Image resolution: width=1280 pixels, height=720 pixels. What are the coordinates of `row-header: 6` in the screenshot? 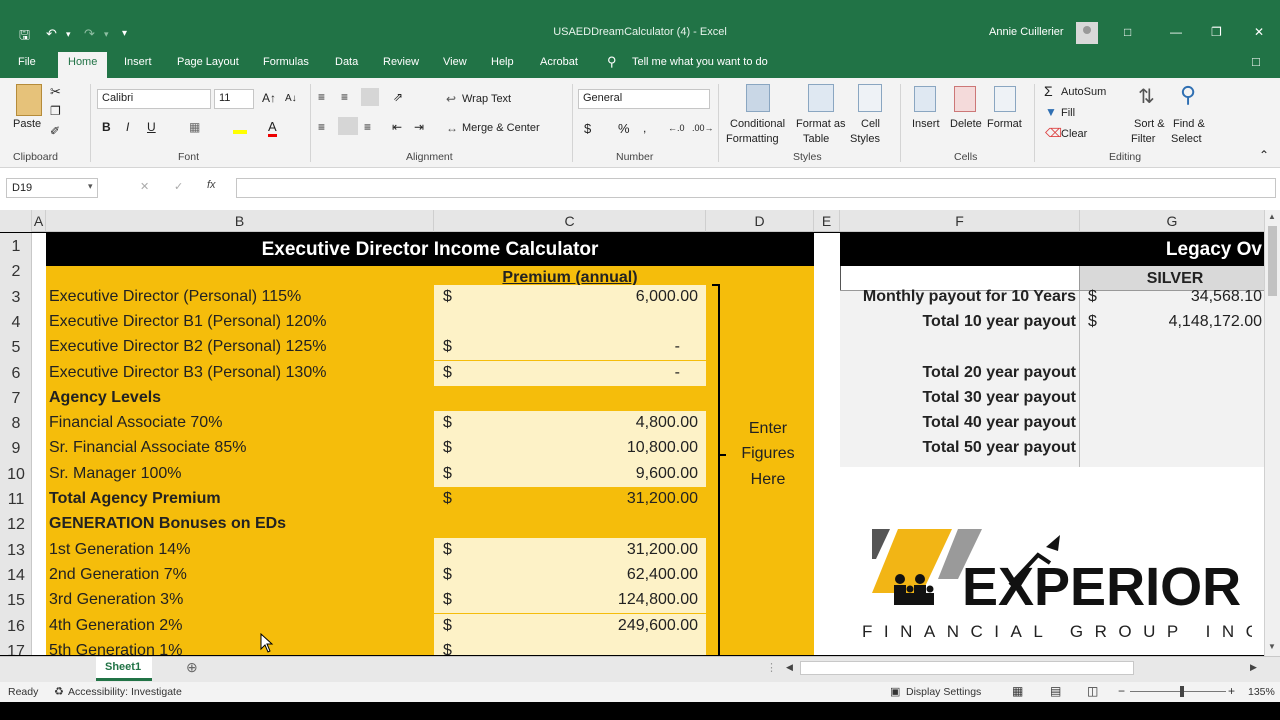 It's located at (16, 374).